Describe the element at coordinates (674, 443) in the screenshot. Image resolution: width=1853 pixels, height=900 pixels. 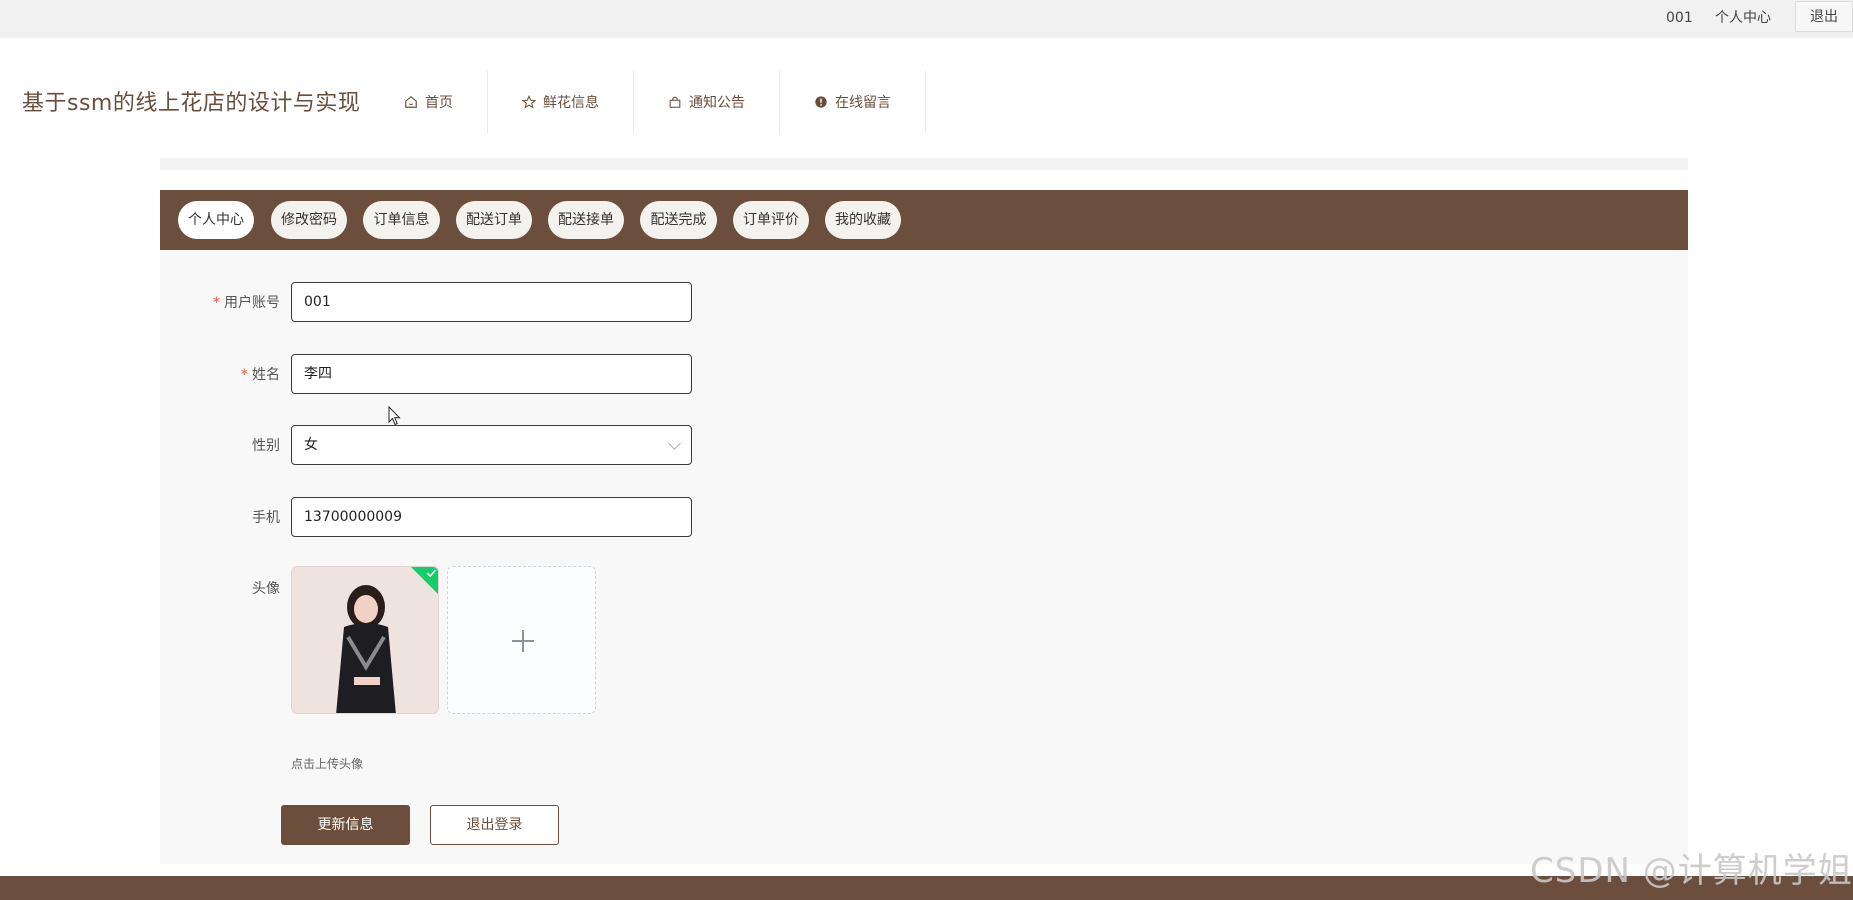
I see `chevron-down-icon` at that location.